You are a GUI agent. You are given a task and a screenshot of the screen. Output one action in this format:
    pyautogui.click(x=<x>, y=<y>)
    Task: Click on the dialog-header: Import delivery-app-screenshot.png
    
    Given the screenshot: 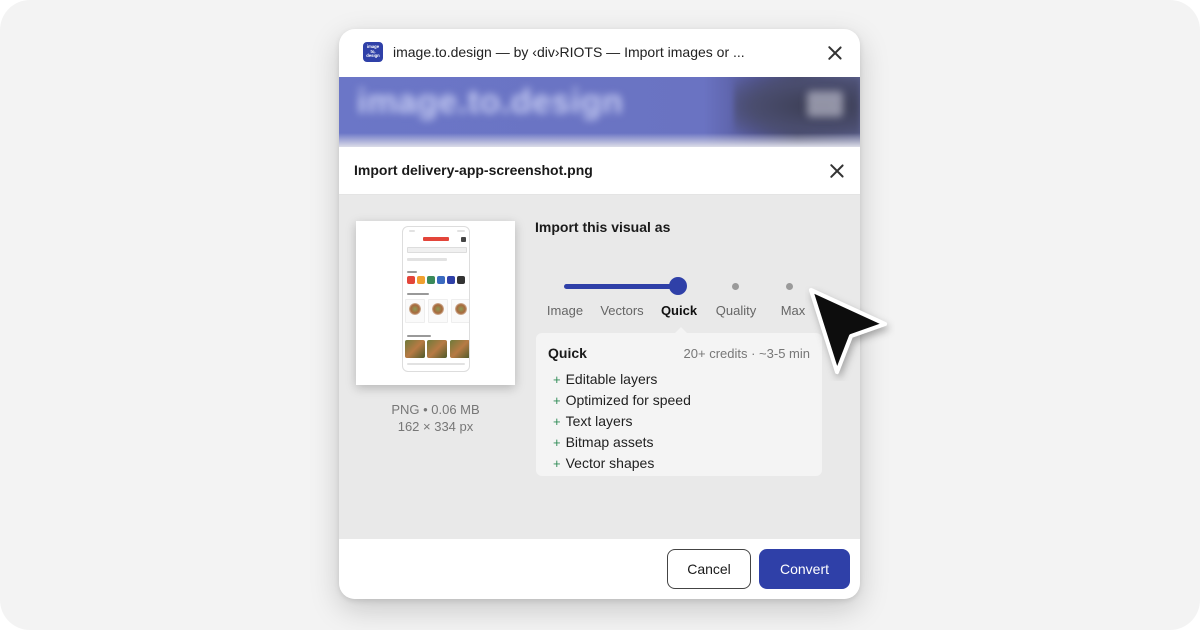 What is the action you would take?
    pyautogui.click(x=599, y=171)
    